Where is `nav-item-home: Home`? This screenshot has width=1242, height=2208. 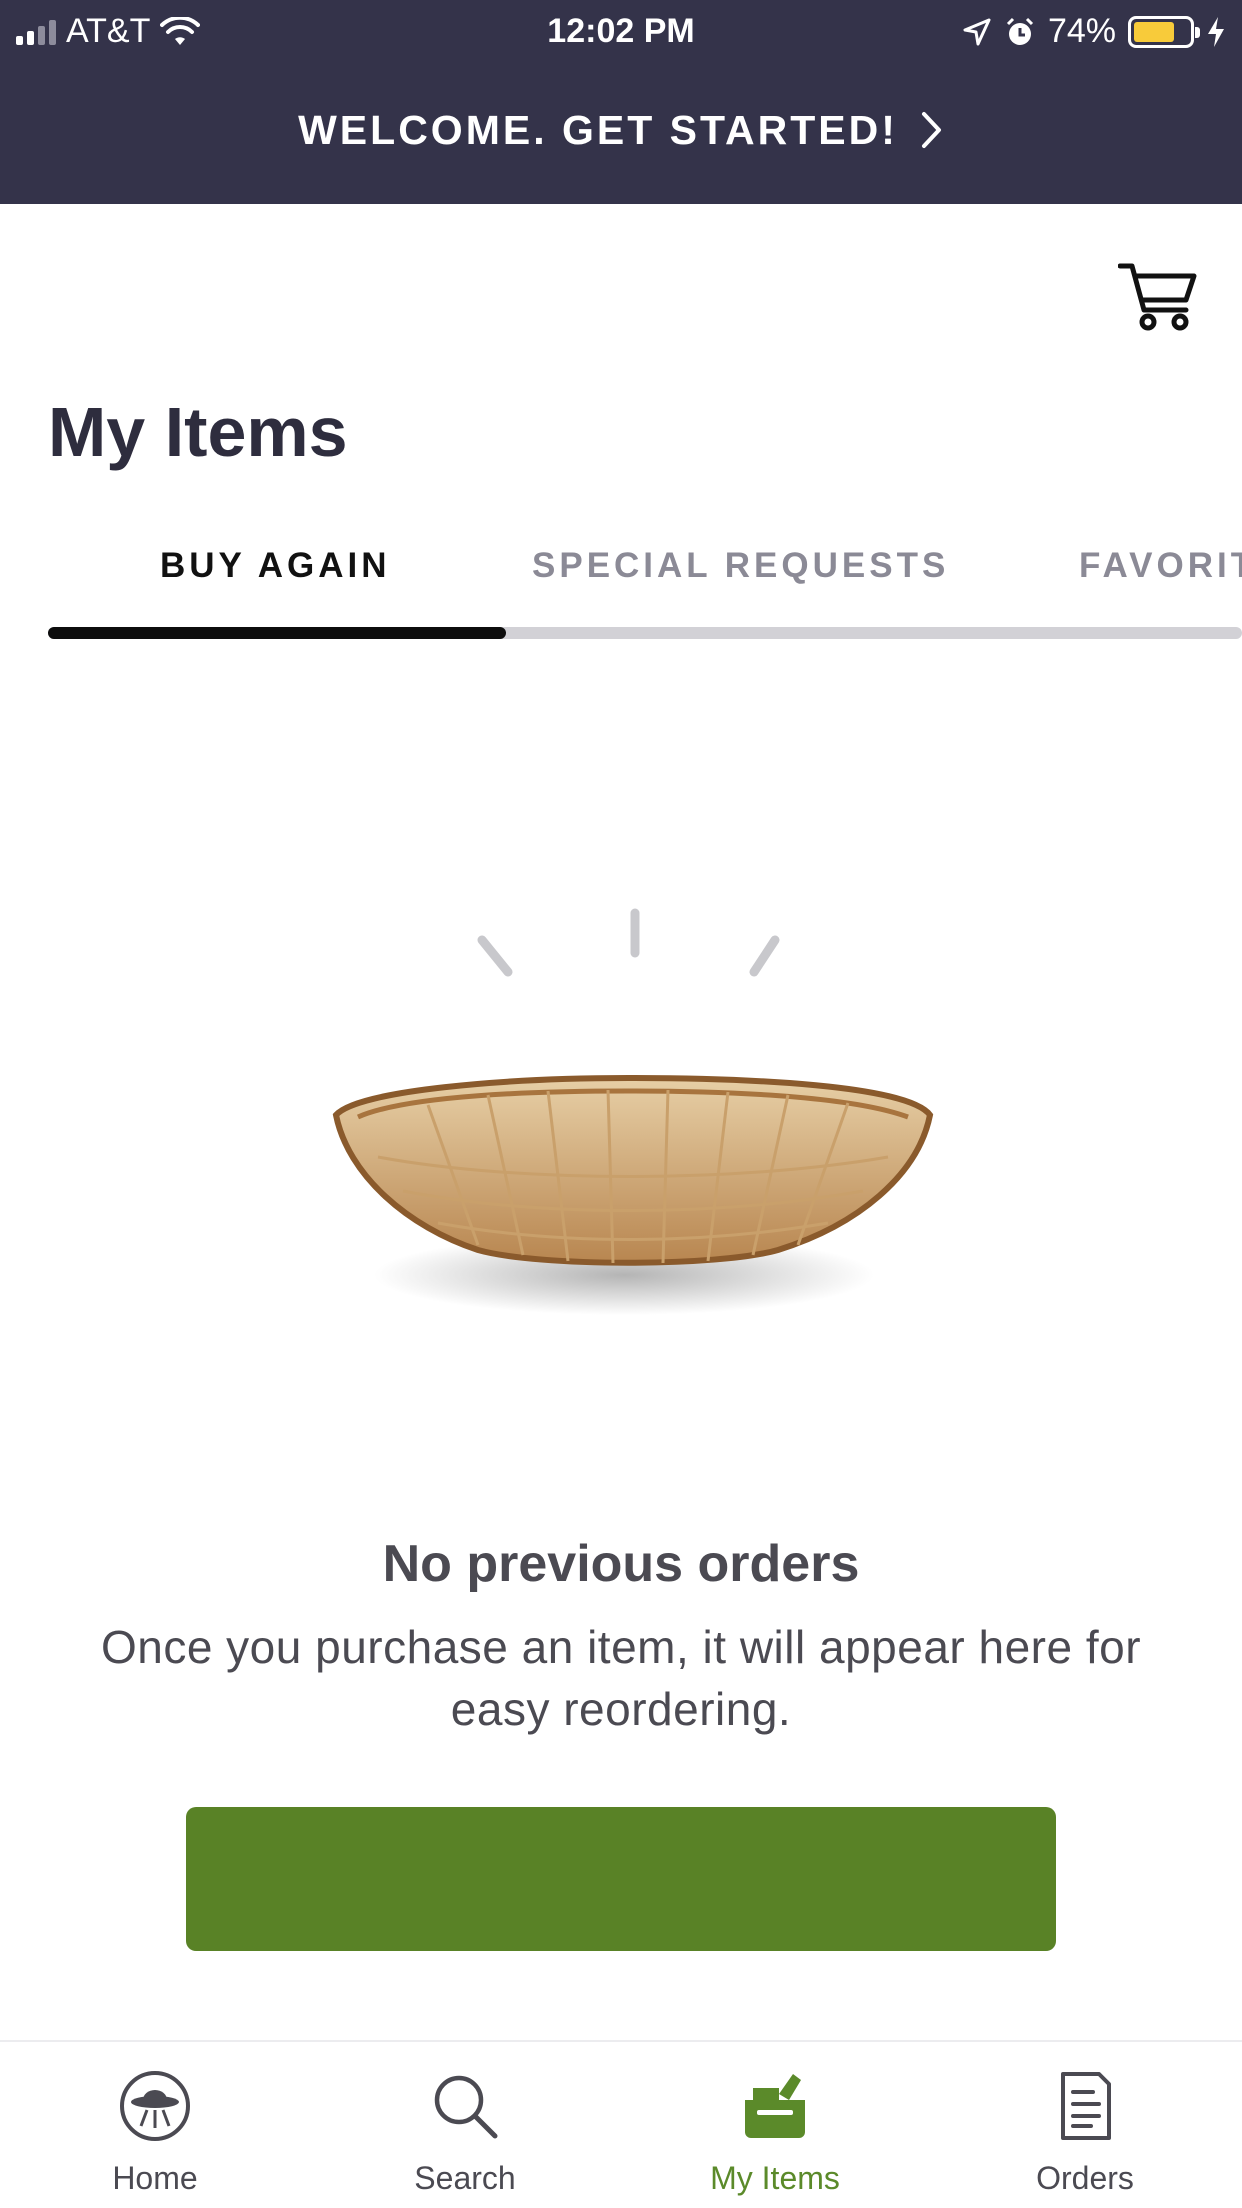 nav-item-home: Home is located at coordinates (155, 2125).